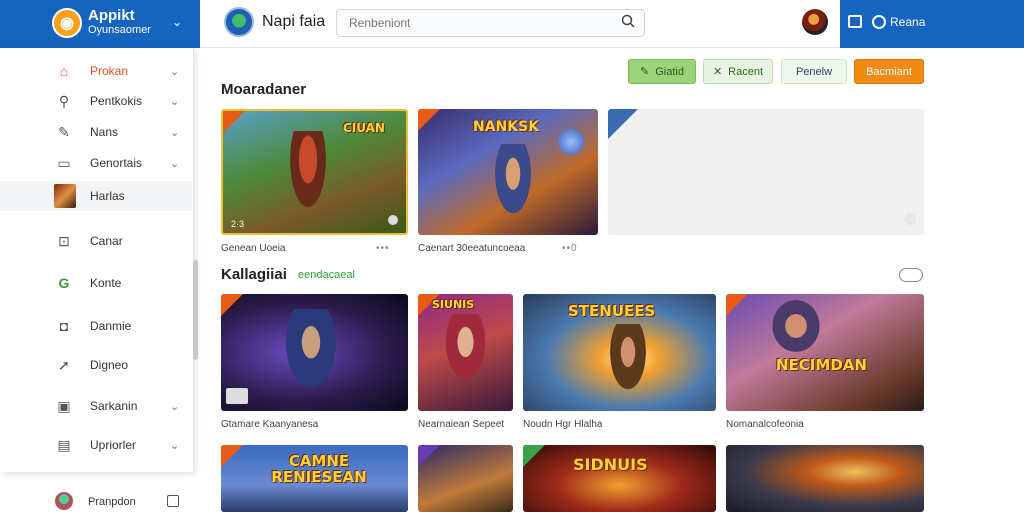 Image resolution: width=1024 pixels, height=512 pixels. Describe the element at coordinates (508, 172) in the screenshot. I see `featured-card-2: NANKSK` at that location.